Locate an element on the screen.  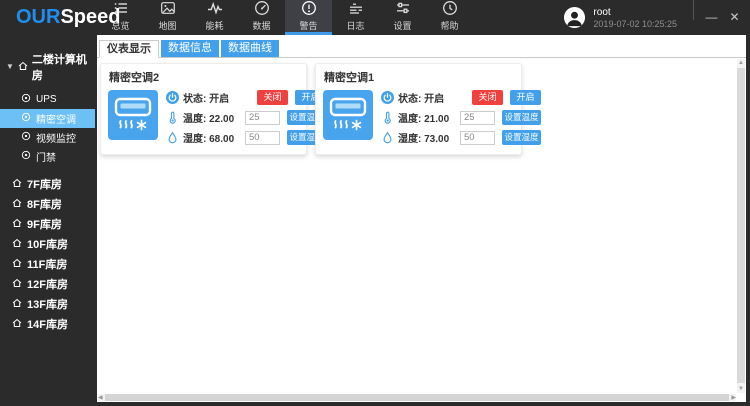
droplet-icon is located at coordinates (387, 137).